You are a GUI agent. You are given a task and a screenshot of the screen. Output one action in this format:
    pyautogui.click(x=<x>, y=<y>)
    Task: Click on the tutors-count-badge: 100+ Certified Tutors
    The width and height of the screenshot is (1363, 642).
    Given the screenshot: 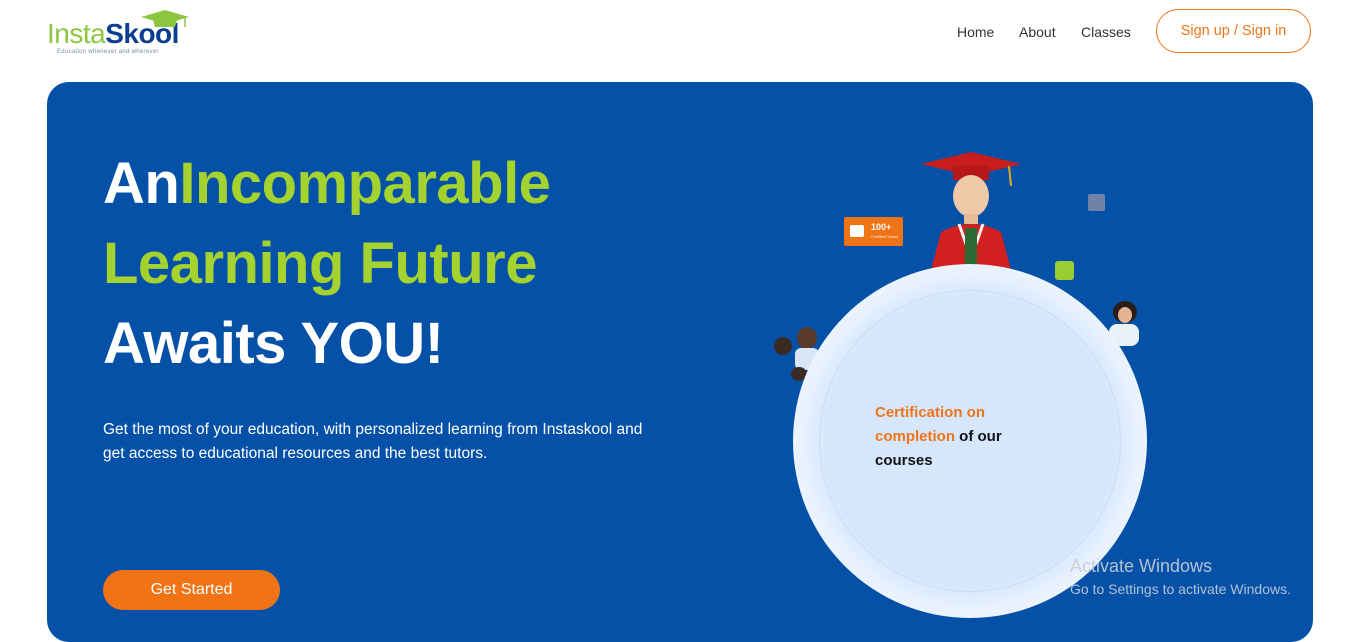 What is the action you would take?
    pyautogui.click(x=873, y=231)
    